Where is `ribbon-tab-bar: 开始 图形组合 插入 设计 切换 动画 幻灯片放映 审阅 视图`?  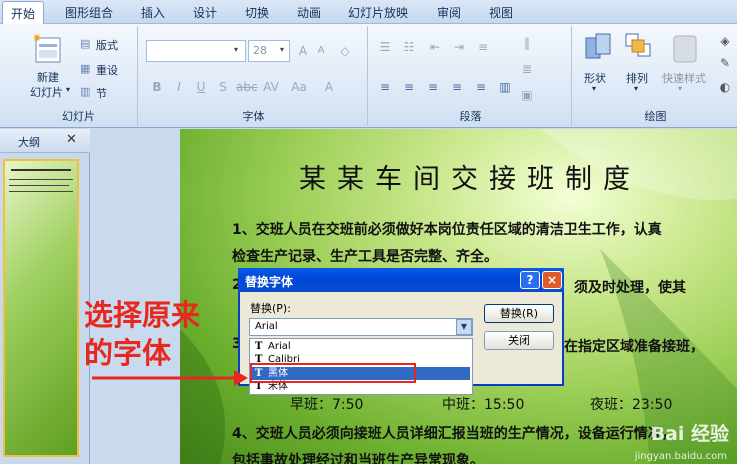
ribbon-tab-bar: 开始 图形组合 插入 设计 切换 动画 幻灯片放映 审阅 视图 is located at coordinates (368, 12).